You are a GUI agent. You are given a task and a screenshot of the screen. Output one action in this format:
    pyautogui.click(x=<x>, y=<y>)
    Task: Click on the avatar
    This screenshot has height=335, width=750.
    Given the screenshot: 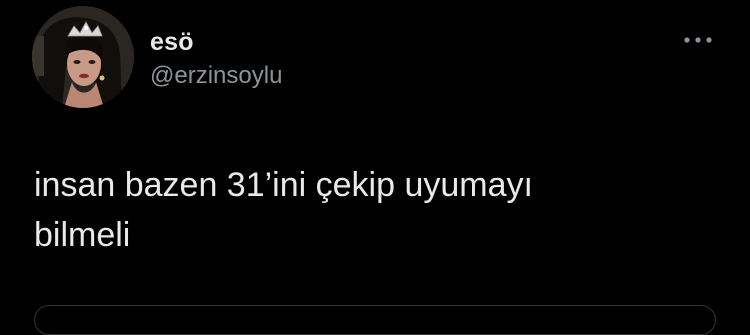 What is the action you would take?
    pyautogui.click(x=83, y=57)
    